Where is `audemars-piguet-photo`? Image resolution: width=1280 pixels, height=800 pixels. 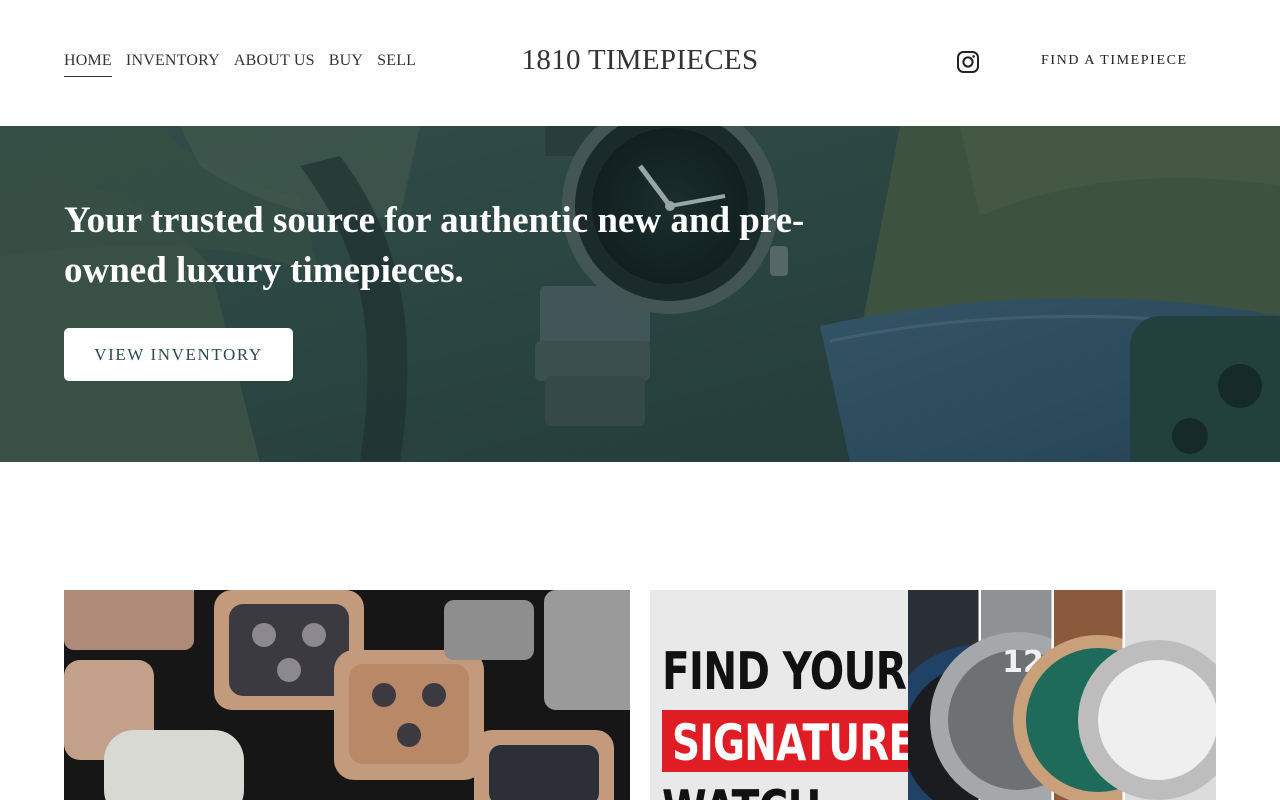
audemars-piguet-photo is located at coordinates (347, 695).